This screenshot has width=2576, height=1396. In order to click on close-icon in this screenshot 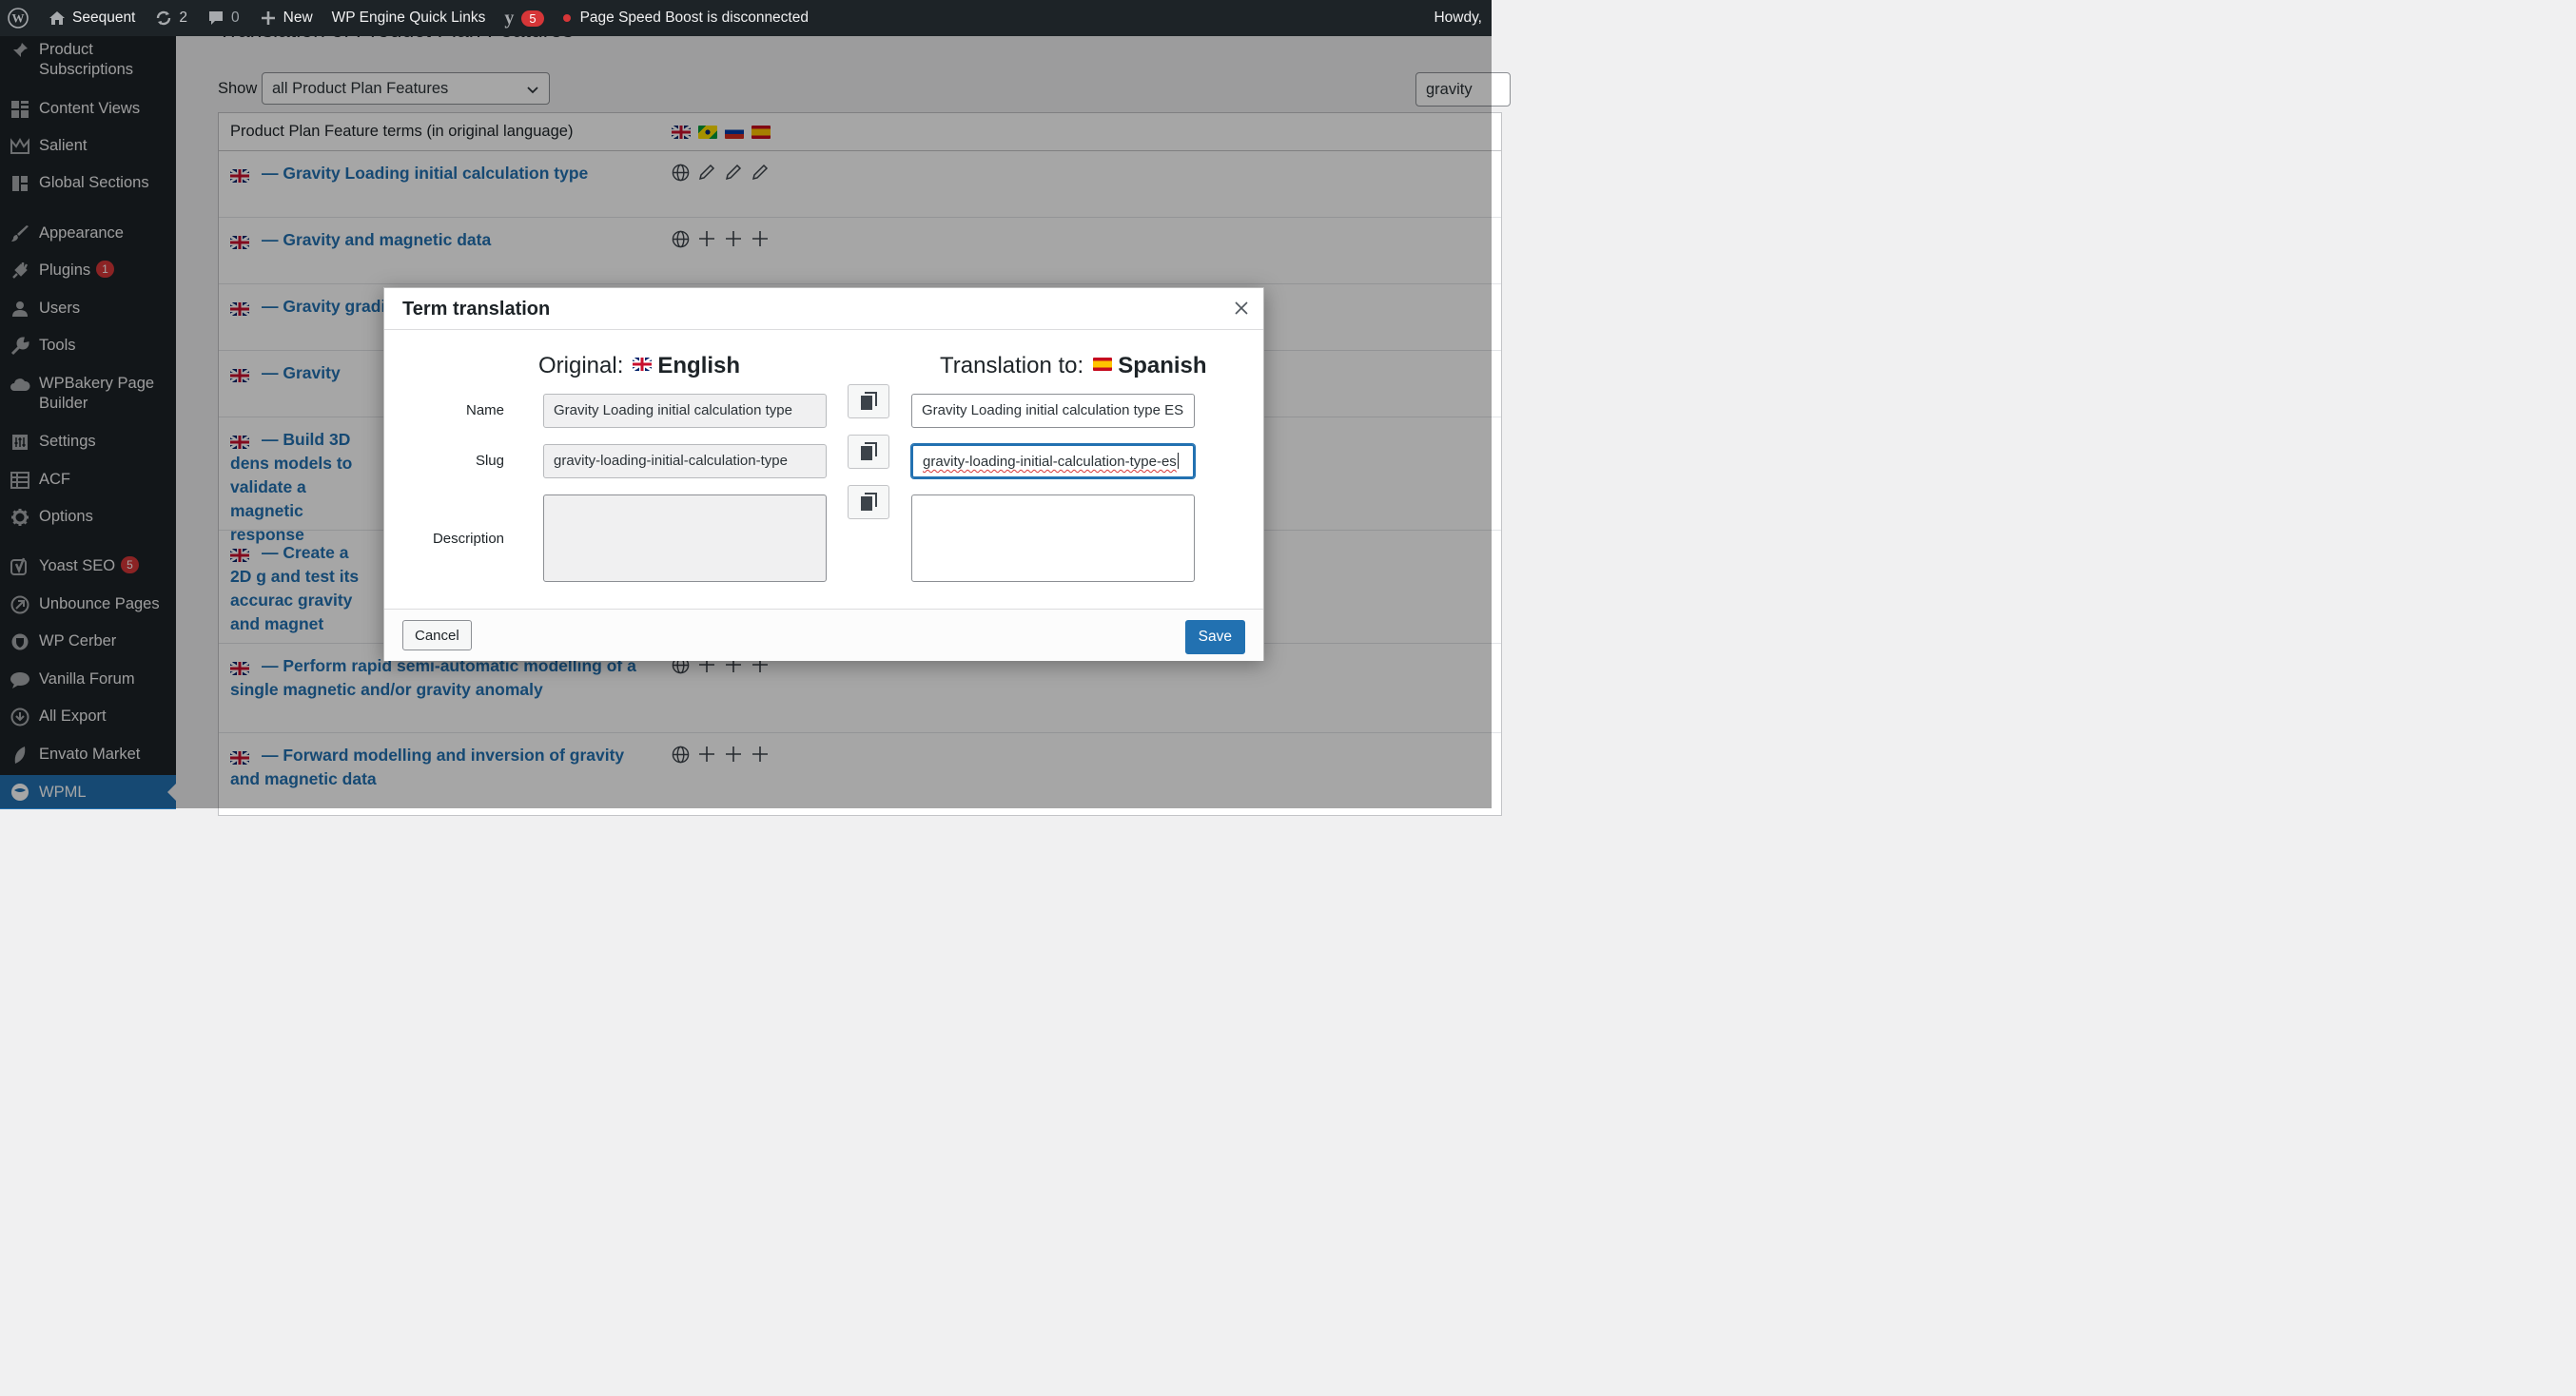, I will do `click(1241, 308)`.